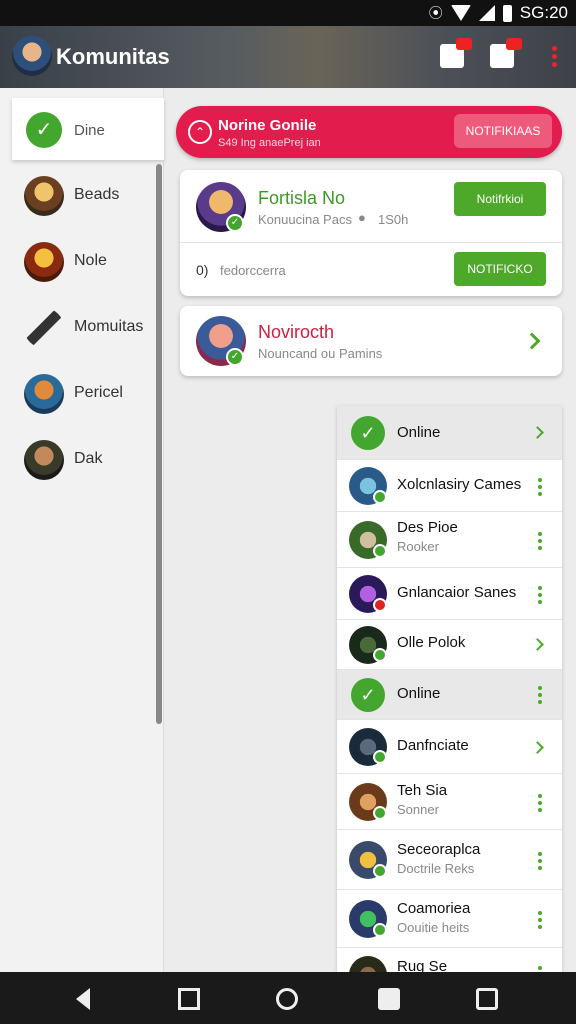 This screenshot has width=576, height=1024. I want to click on drawer-item-pericel: Pericel, so click(80, 394).